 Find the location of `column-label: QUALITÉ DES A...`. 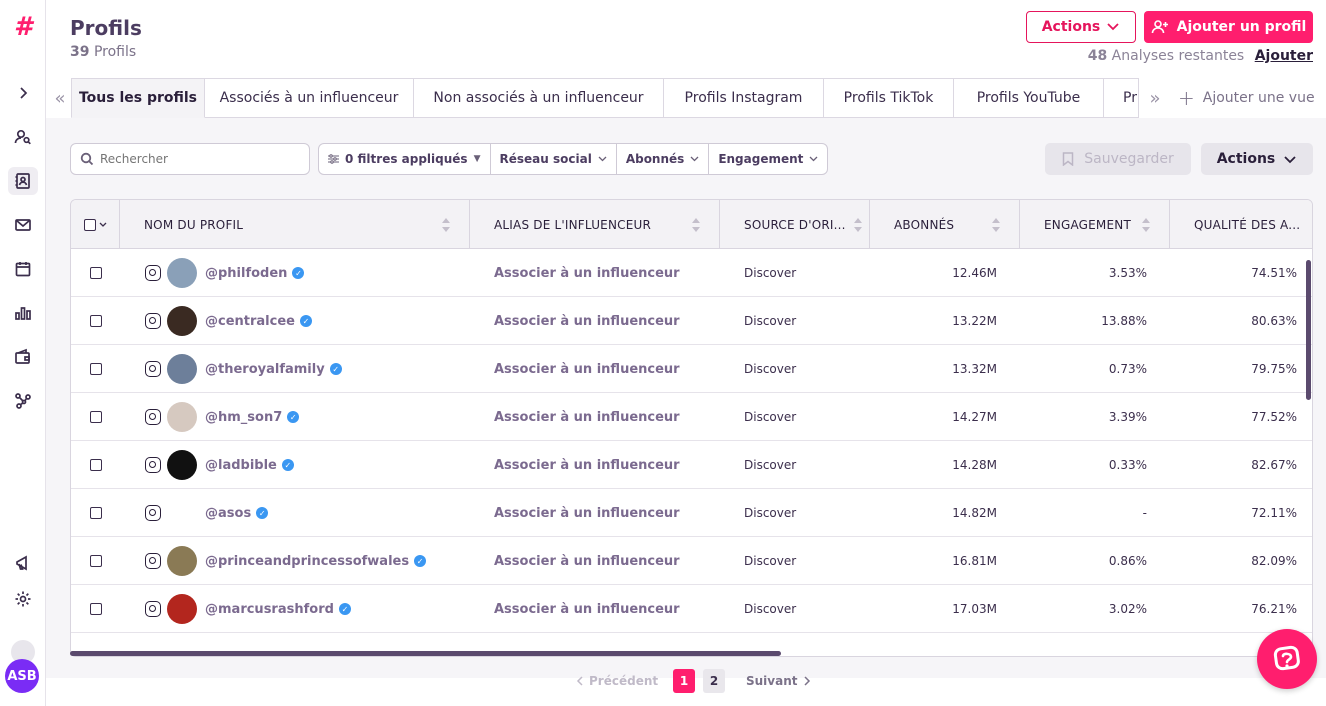

column-label: QUALITÉ DES A... is located at coordinates (1247, 224).